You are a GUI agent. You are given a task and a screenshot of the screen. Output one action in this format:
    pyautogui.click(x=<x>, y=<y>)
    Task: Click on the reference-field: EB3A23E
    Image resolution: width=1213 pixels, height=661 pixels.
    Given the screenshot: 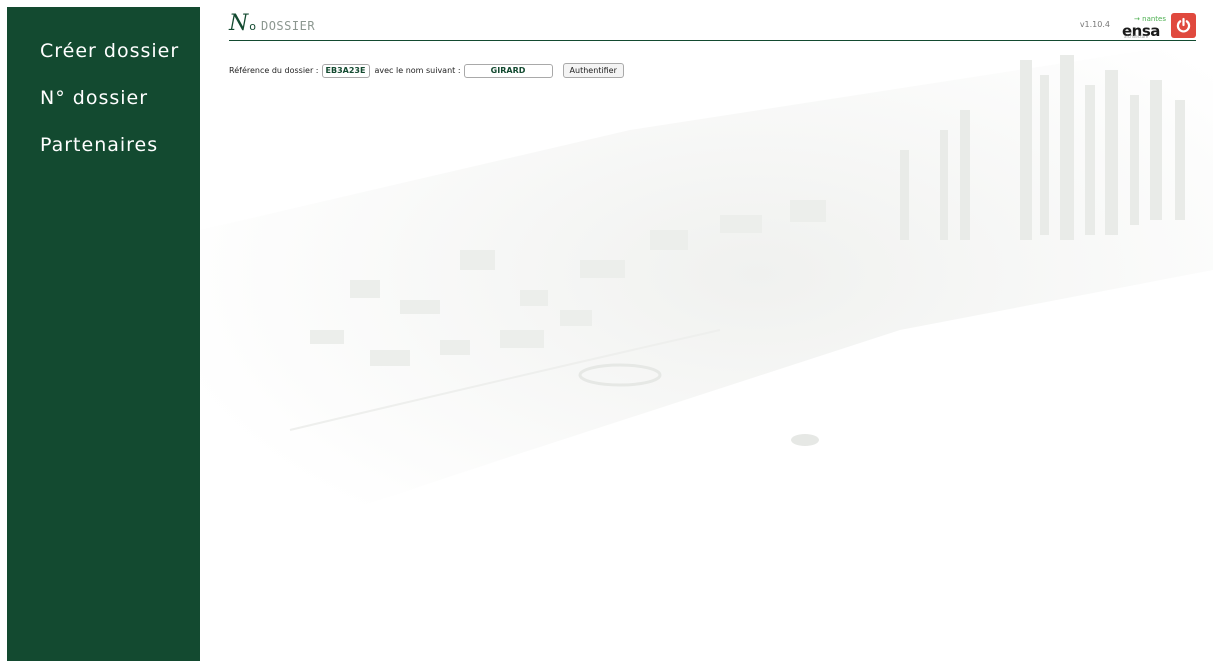 What is the action you would take?
    pyautogui.click(x=345, y=70)
    